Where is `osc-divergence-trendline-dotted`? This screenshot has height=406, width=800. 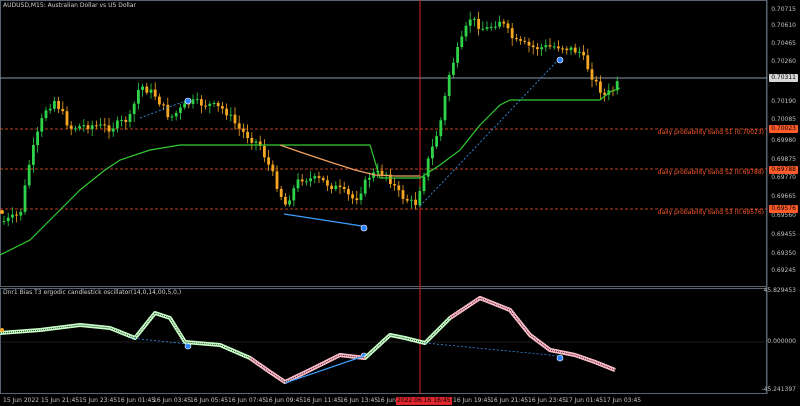
osc-divergence-trendline-dotted is located at coordinates (159, 341).